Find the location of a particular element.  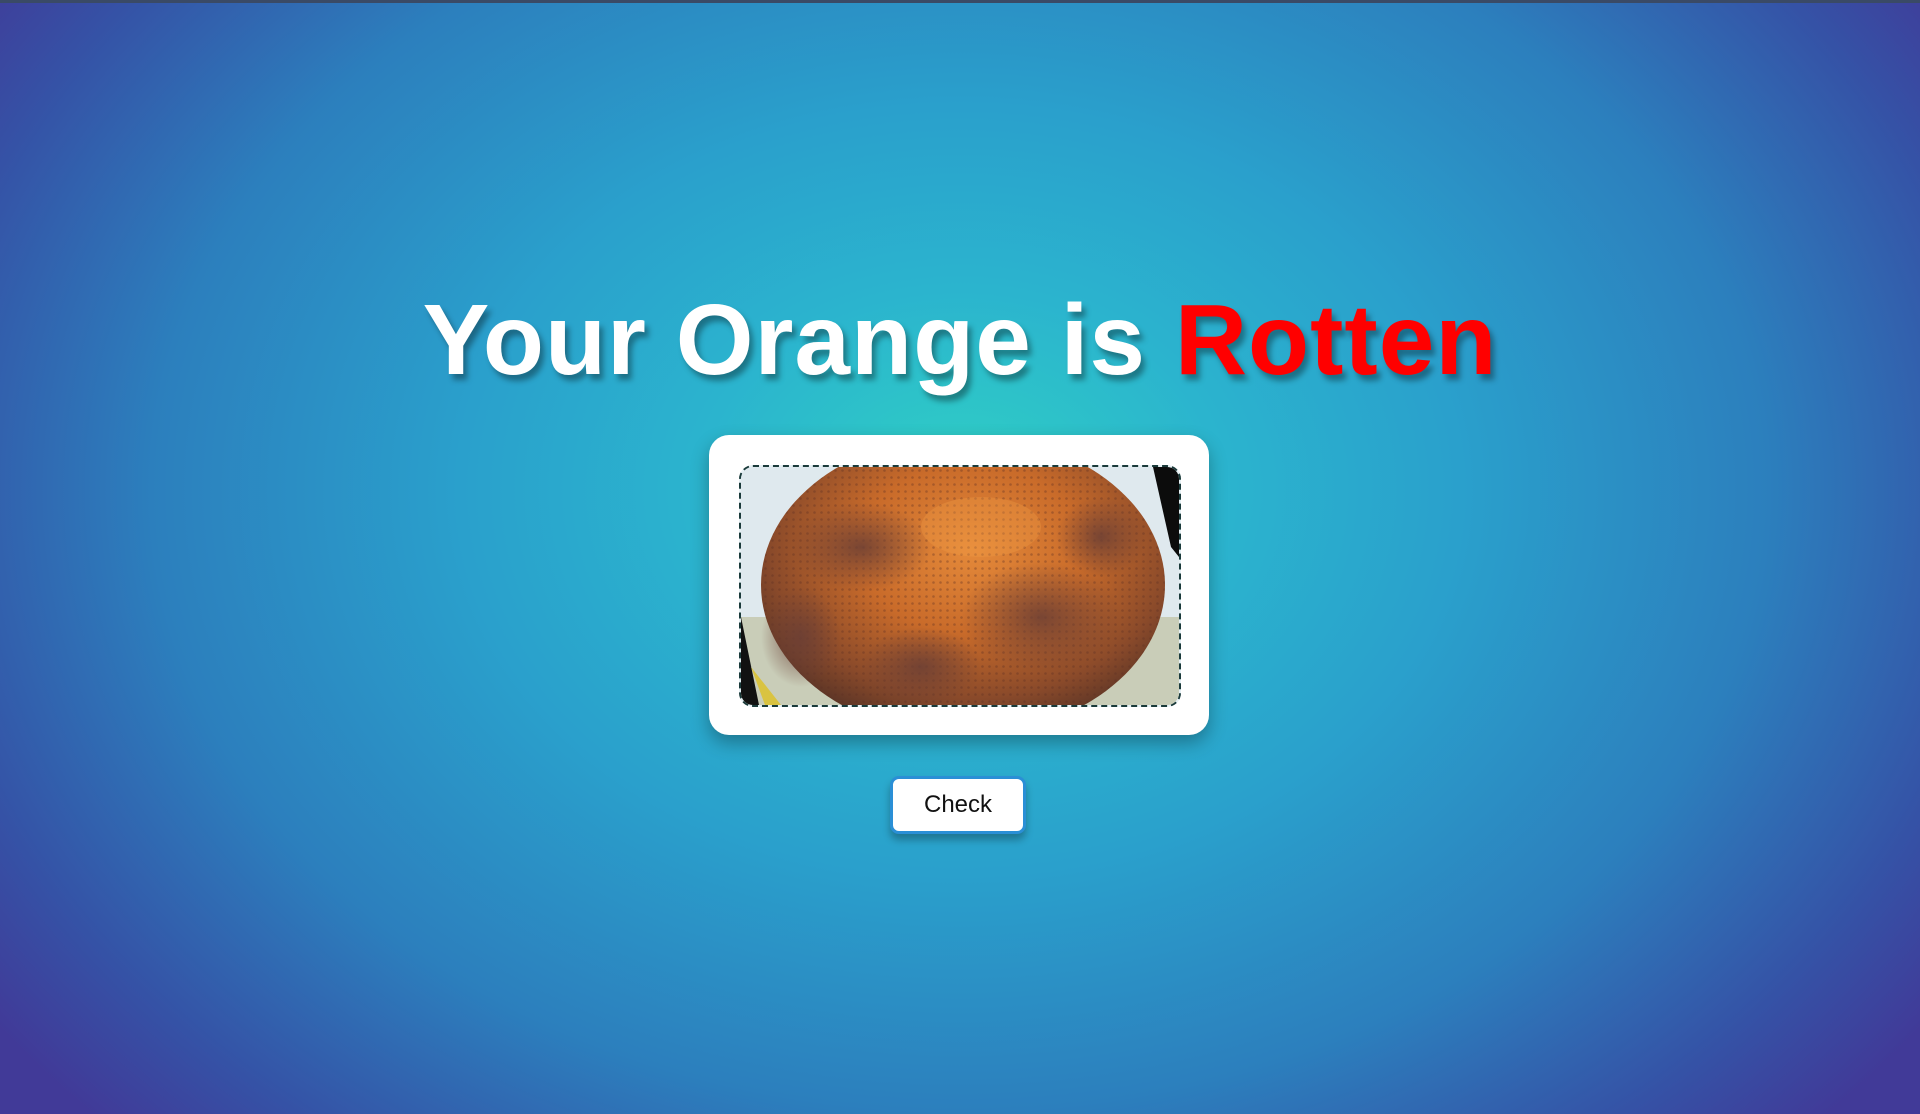

image-preview-card is located at coordinates (959, 585).